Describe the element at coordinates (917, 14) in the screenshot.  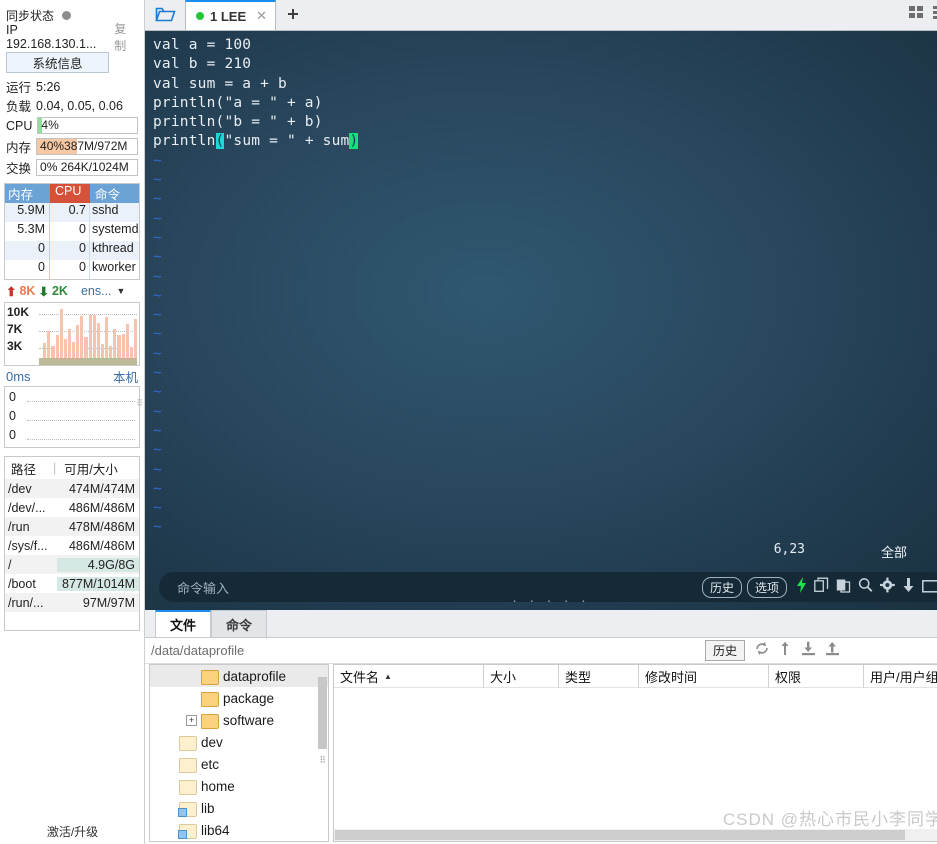
I see `grid-view-icon` at that location.